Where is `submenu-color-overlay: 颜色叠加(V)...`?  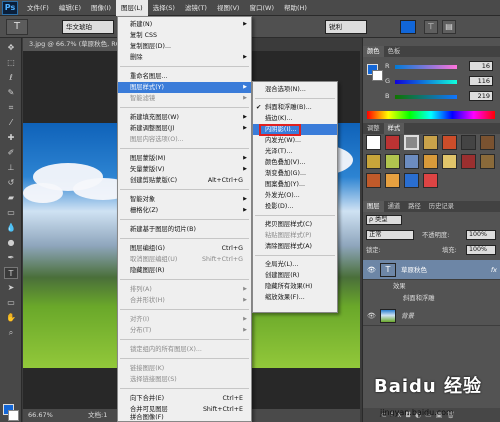 submenu-color-overlay: 颜色叠加(V)... is located at coordinates (295, 162).